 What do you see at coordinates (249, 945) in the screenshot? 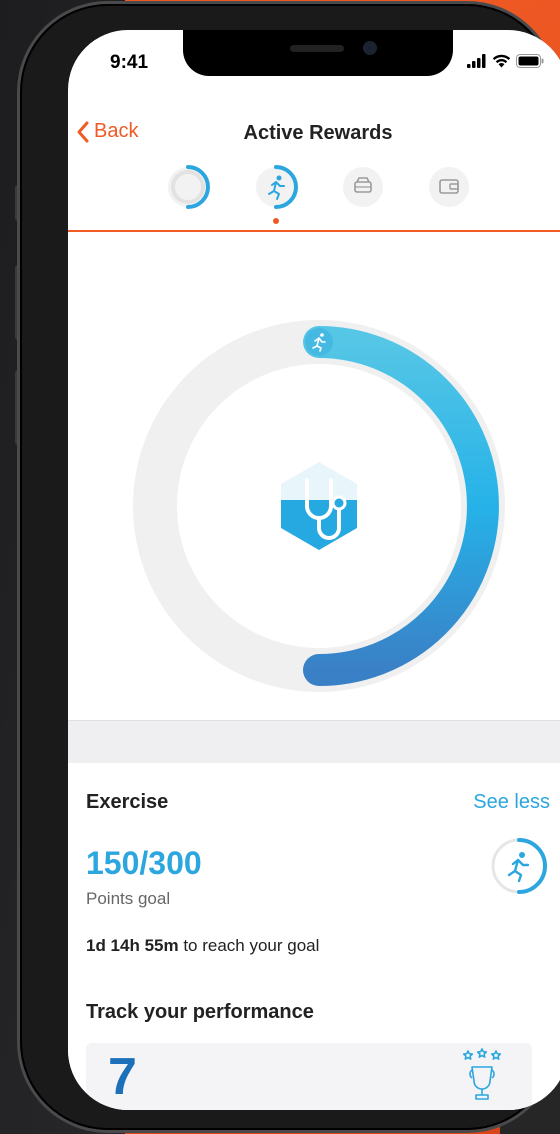
I see `countdown-suffix: to reach your goal` at bounding box center [249, 945].